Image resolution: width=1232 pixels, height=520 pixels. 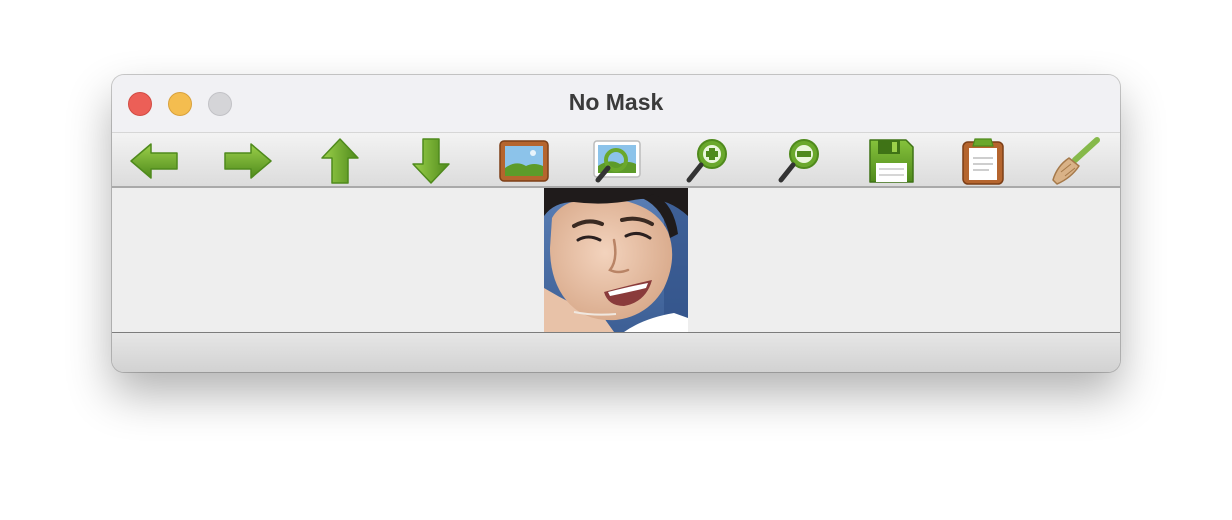 I want to click on picture-magnify-icon, so click(x=617, y=161).